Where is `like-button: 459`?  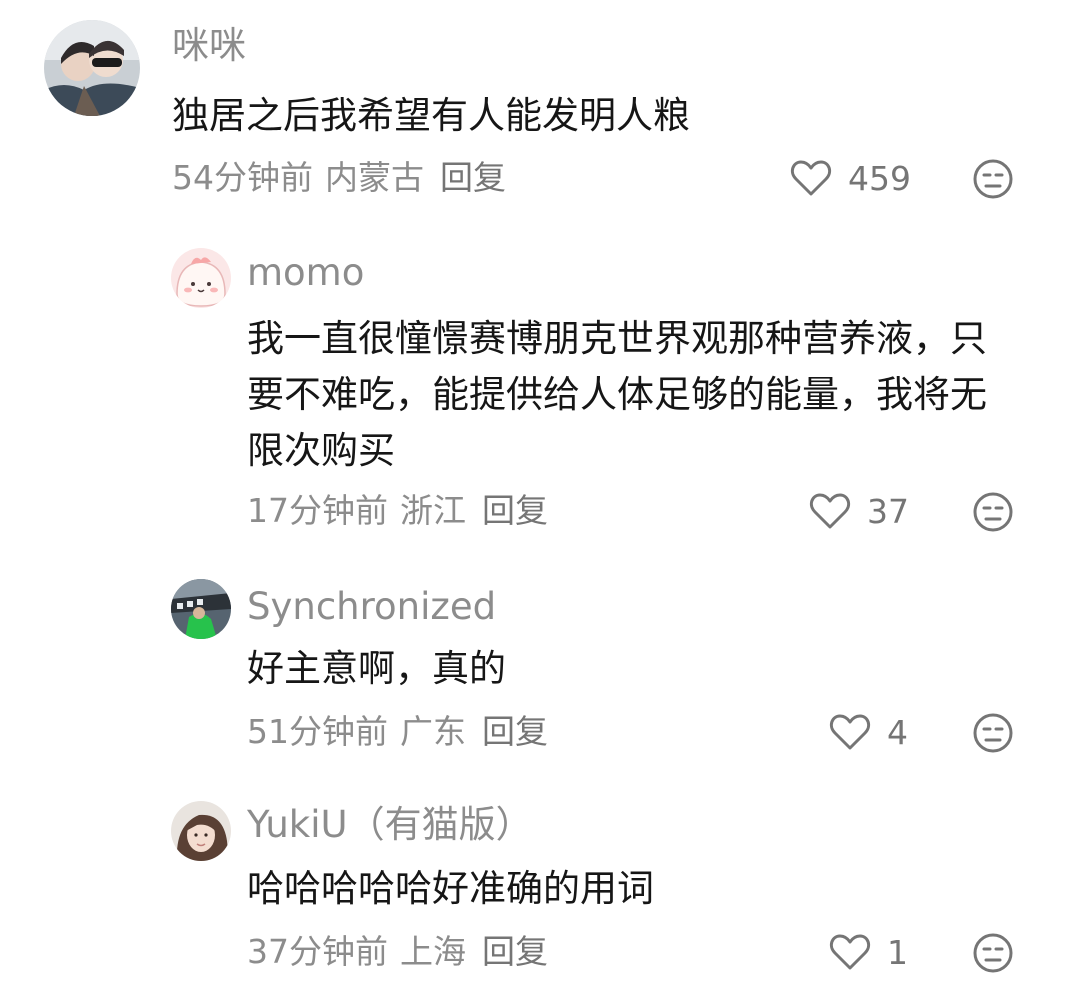 like-button: 459 is located at coordinates (850, 178).